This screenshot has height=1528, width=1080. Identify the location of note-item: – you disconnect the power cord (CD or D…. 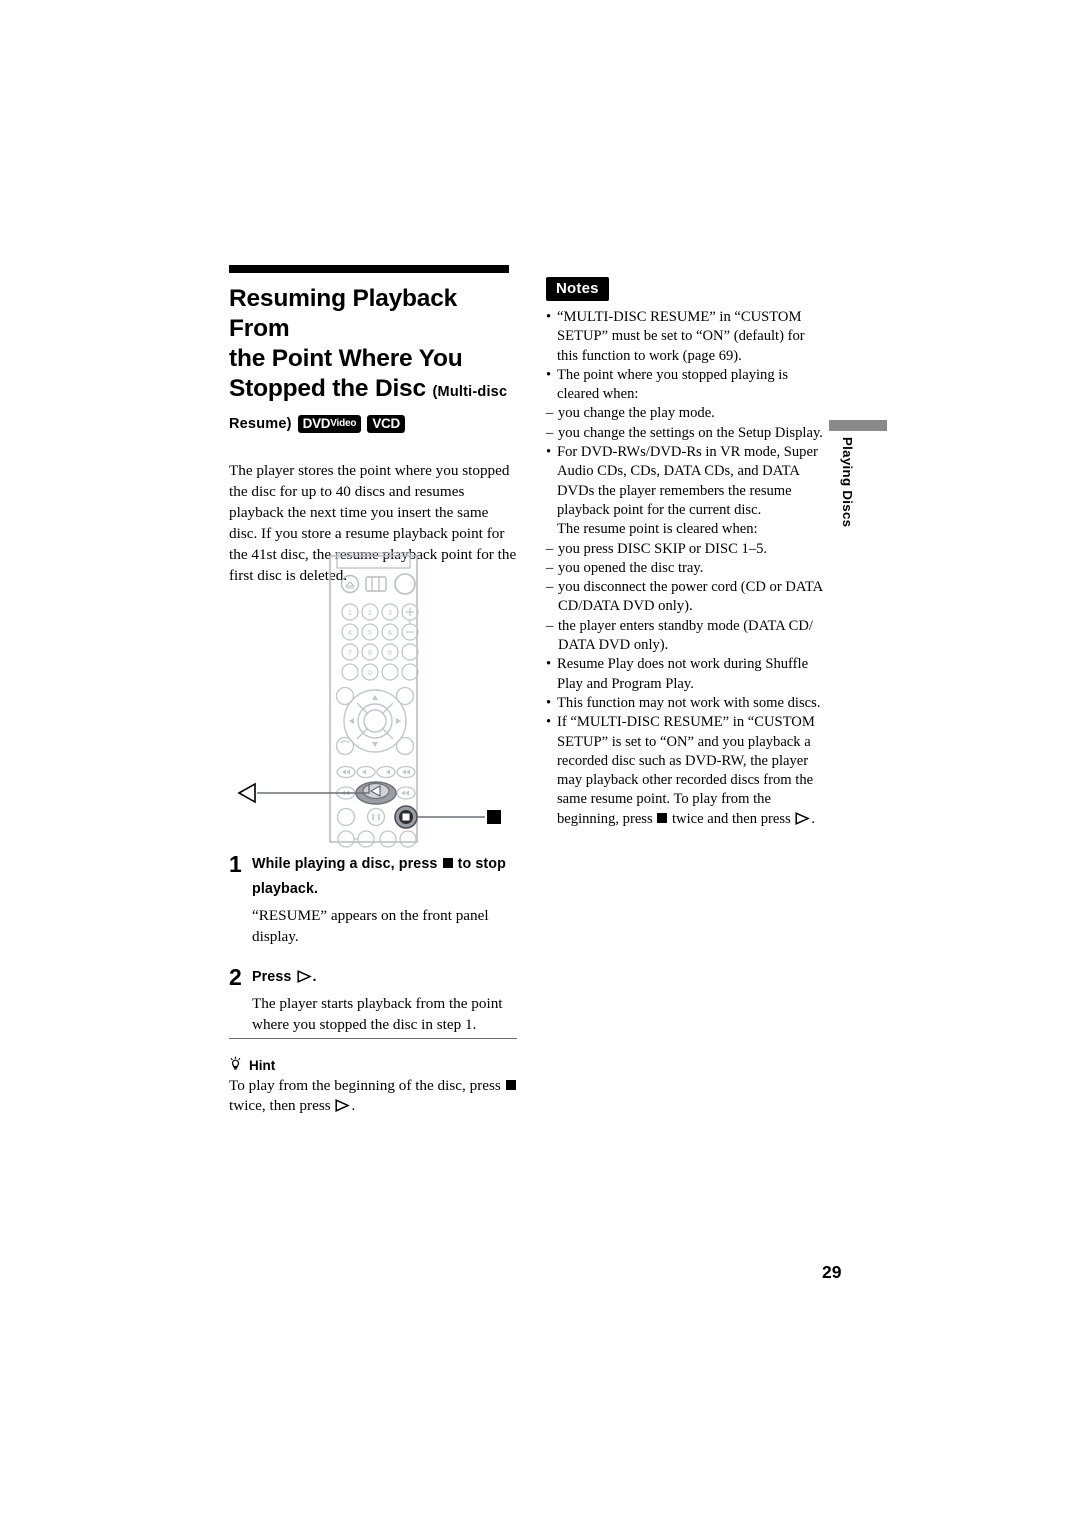
(686, 597).